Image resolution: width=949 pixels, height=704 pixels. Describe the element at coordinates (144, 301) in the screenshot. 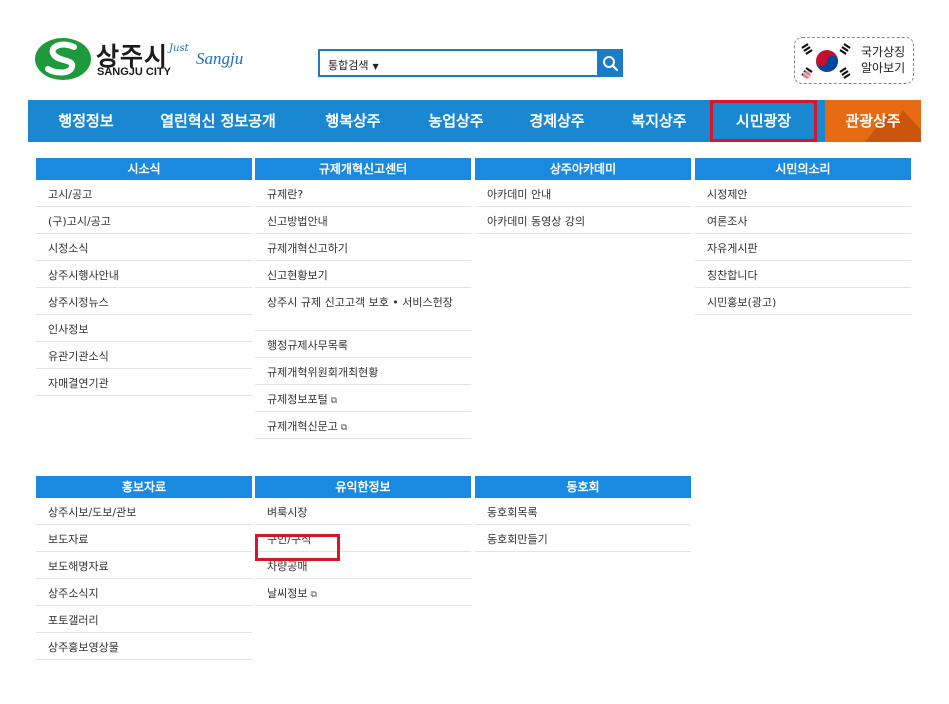

I see `menu-link-sangju-news: 상주시정뉴스` at that location.